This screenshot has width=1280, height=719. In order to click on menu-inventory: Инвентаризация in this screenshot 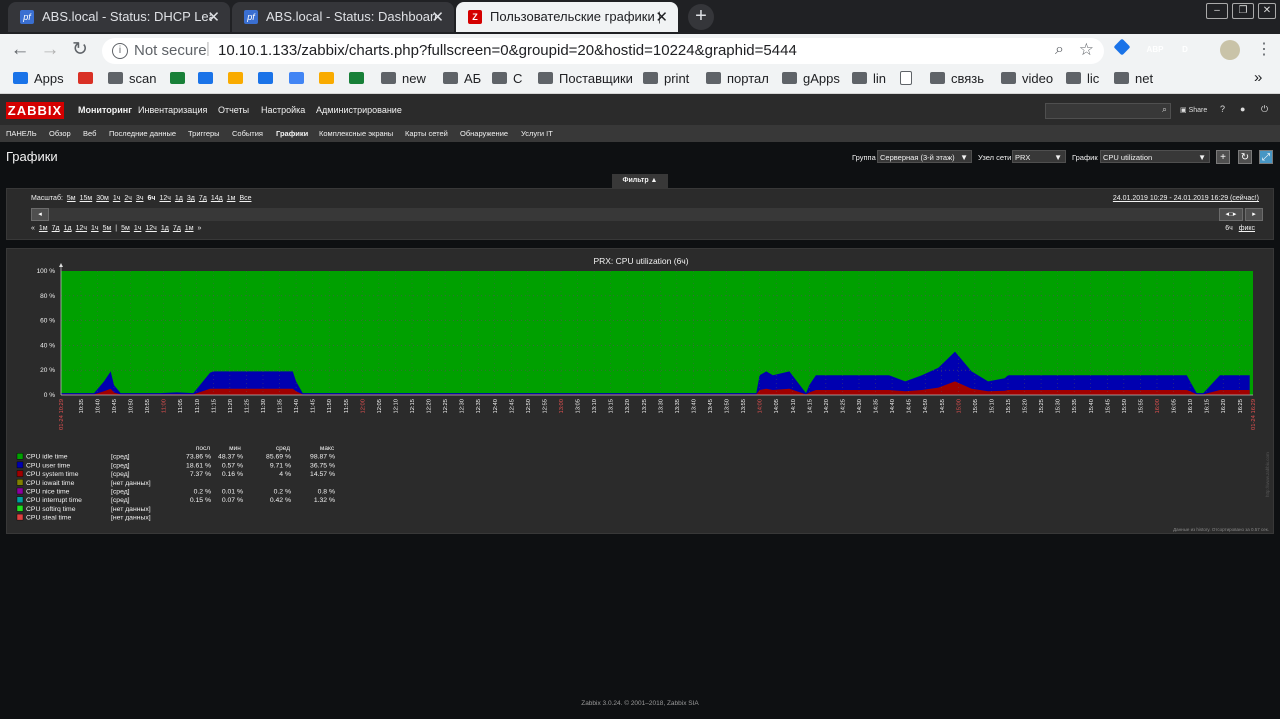, I will do `click(172, 110)`.